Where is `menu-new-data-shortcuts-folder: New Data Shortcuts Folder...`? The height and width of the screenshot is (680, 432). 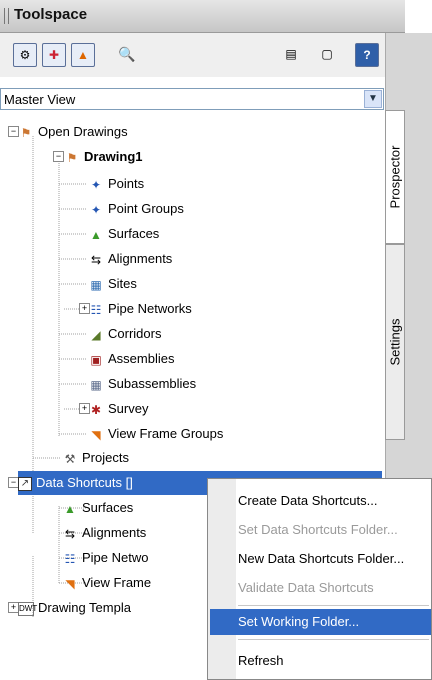 menu-new-data-shortcuts-folder: New Data Shortcuts Folder... is located at coordinates (321, 559).